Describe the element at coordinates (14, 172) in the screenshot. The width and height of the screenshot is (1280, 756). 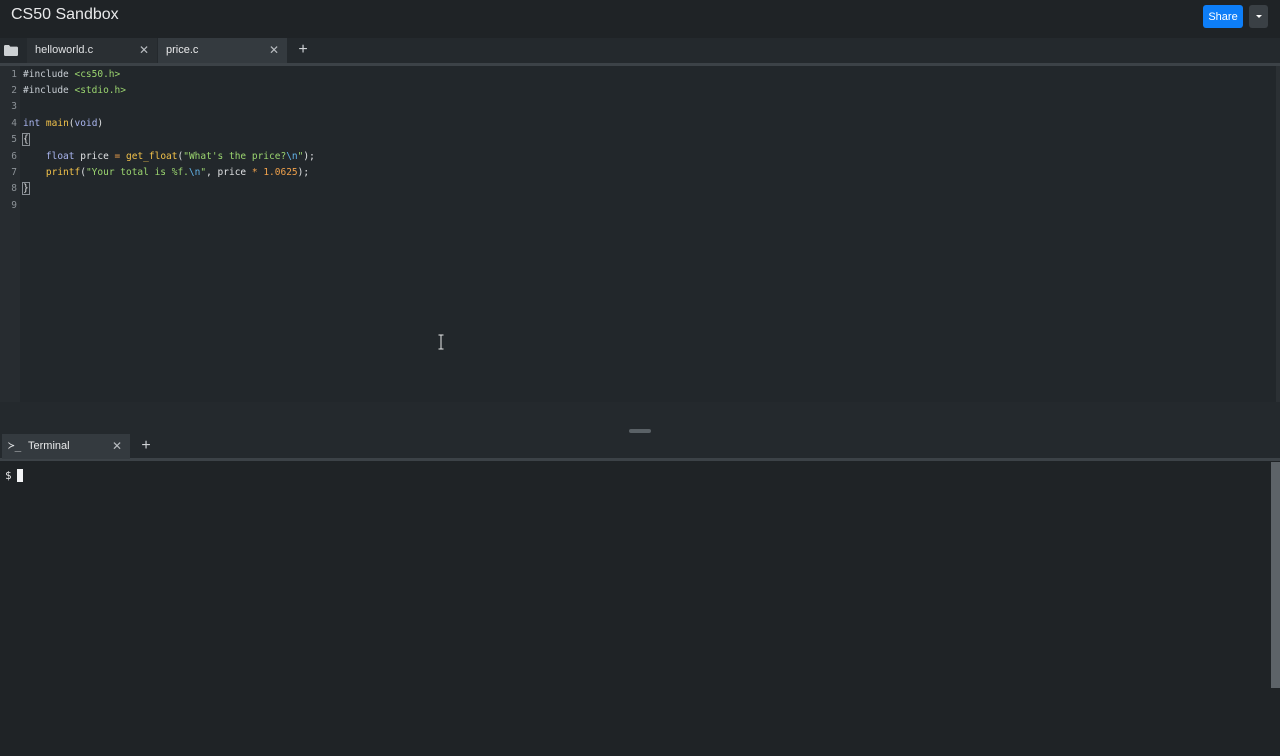
I see `line-number: 7` at that location.